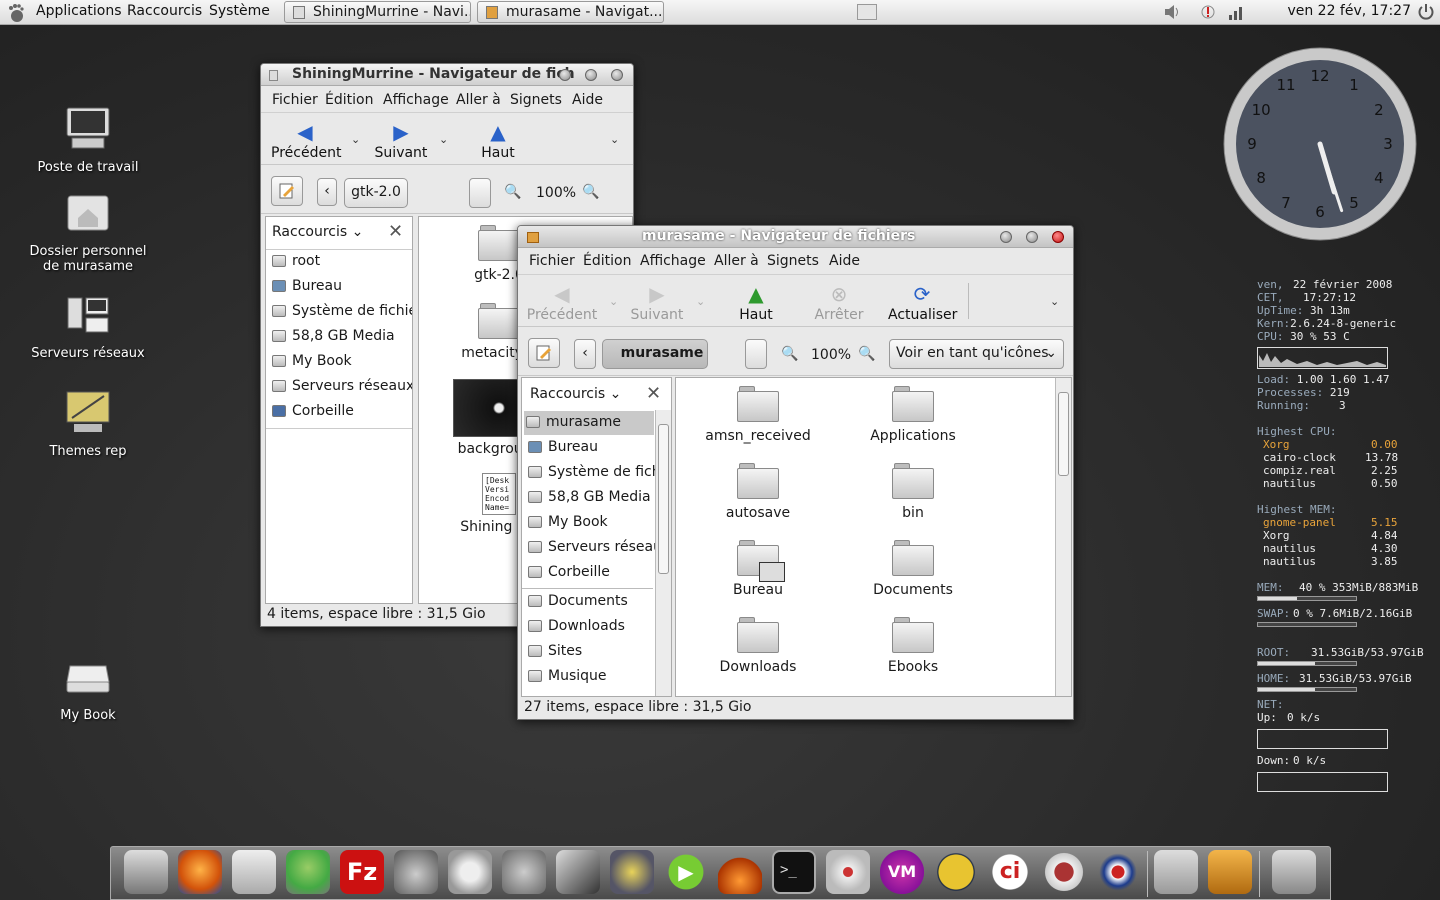  Describe the element at coordinates (848, 872) in the screenshot. I see `cd-icon` at that location.